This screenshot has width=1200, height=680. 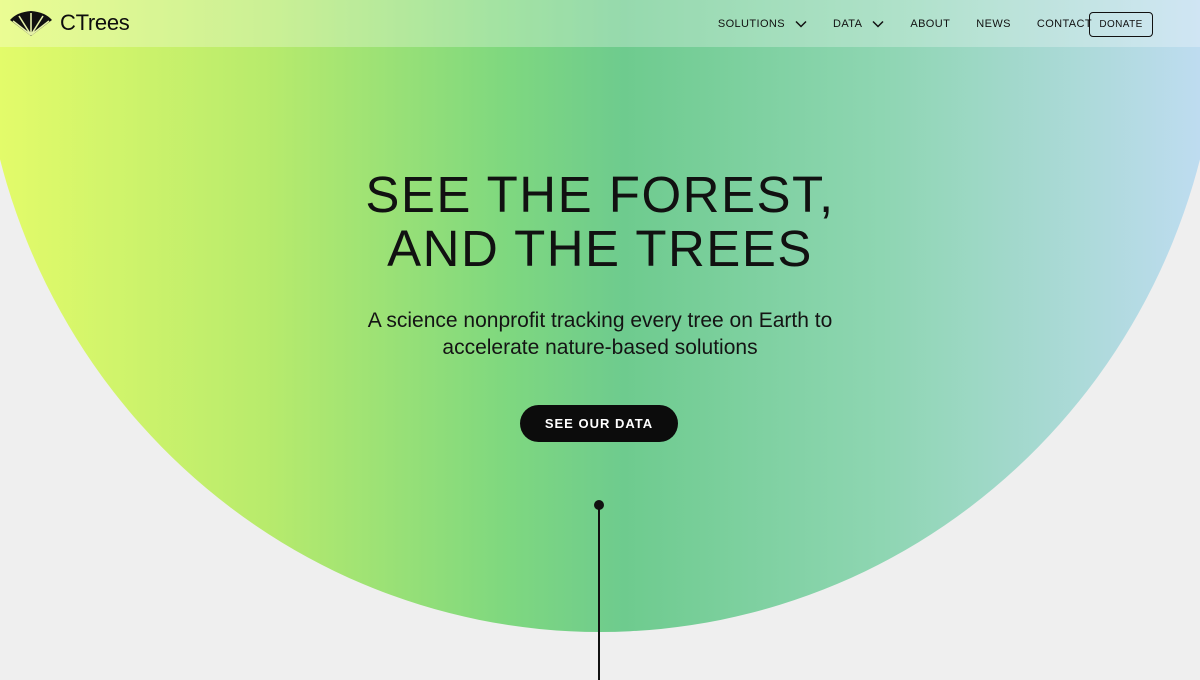 I want to click on logo-link: CTrees, so click(x=69, y=23).